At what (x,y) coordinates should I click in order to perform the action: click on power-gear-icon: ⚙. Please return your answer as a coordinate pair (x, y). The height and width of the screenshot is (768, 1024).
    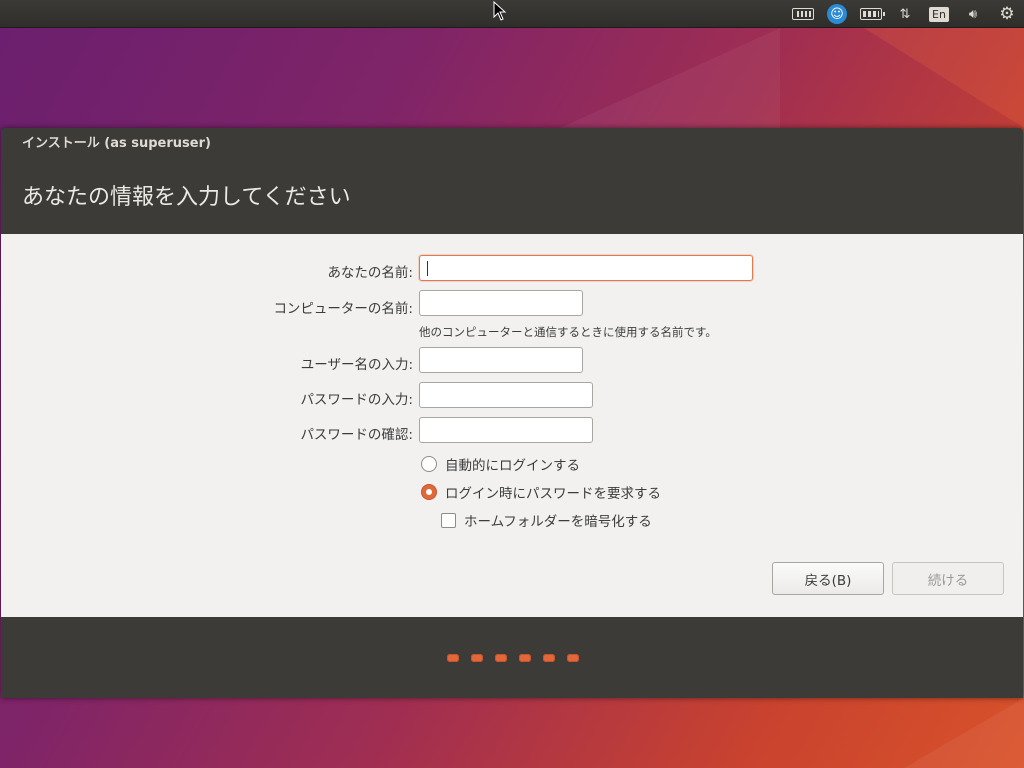
    Looking at the image, I should click on (1007, 14).